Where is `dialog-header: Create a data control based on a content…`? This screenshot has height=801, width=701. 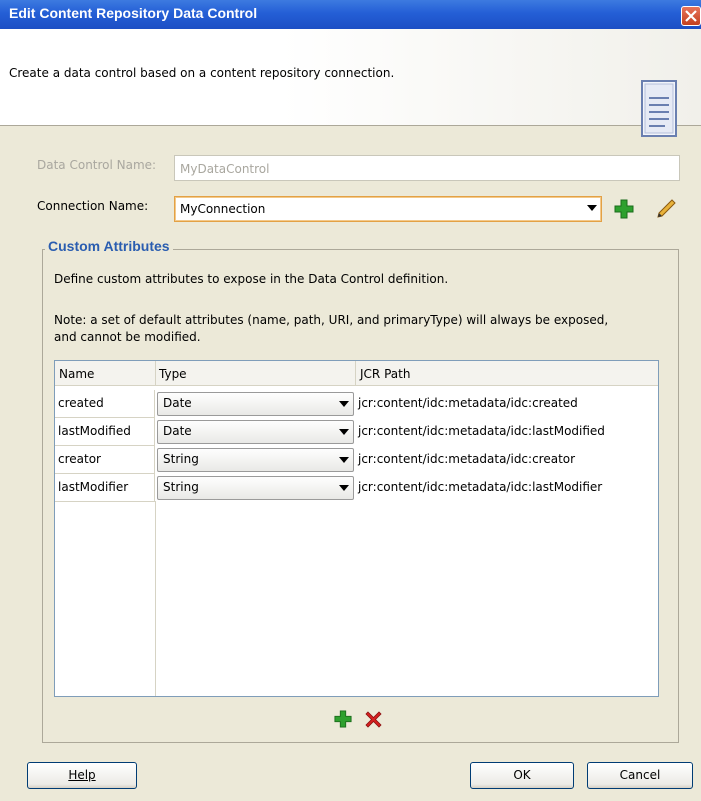 dialog-header: Create a data control based on a content… is located at coordinates (350, 83).